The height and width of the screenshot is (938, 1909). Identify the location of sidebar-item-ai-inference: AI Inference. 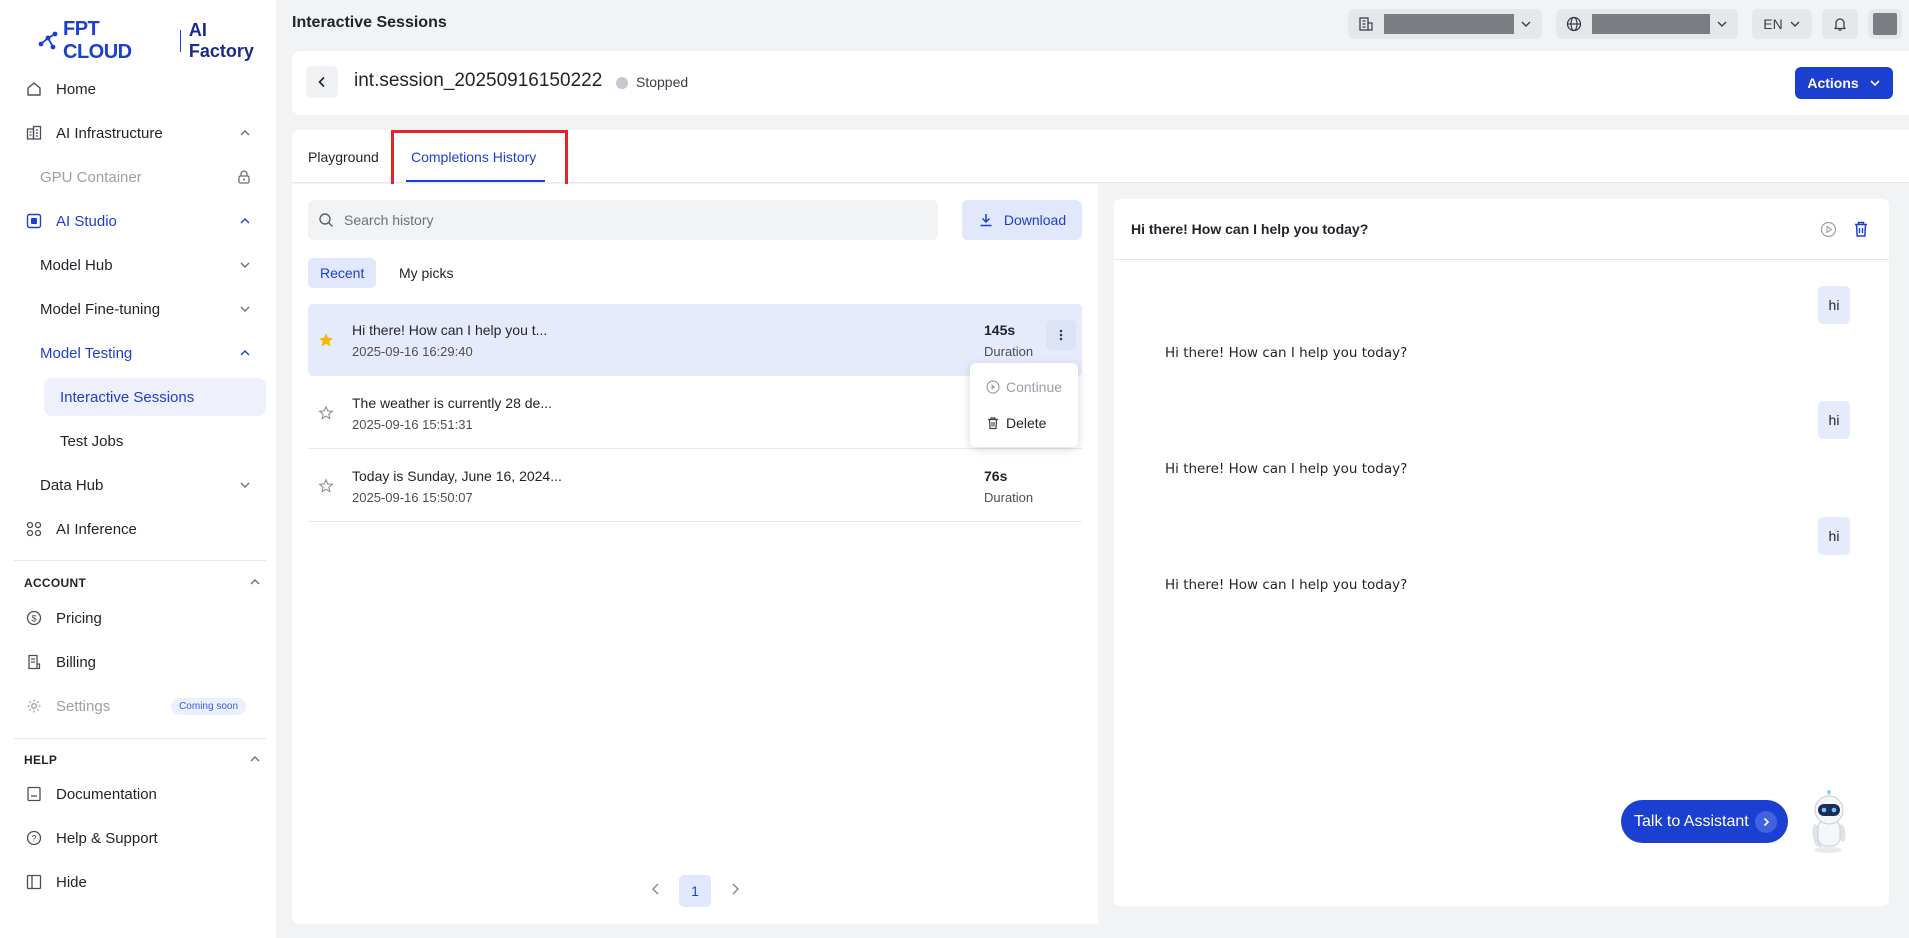
(140, 529).